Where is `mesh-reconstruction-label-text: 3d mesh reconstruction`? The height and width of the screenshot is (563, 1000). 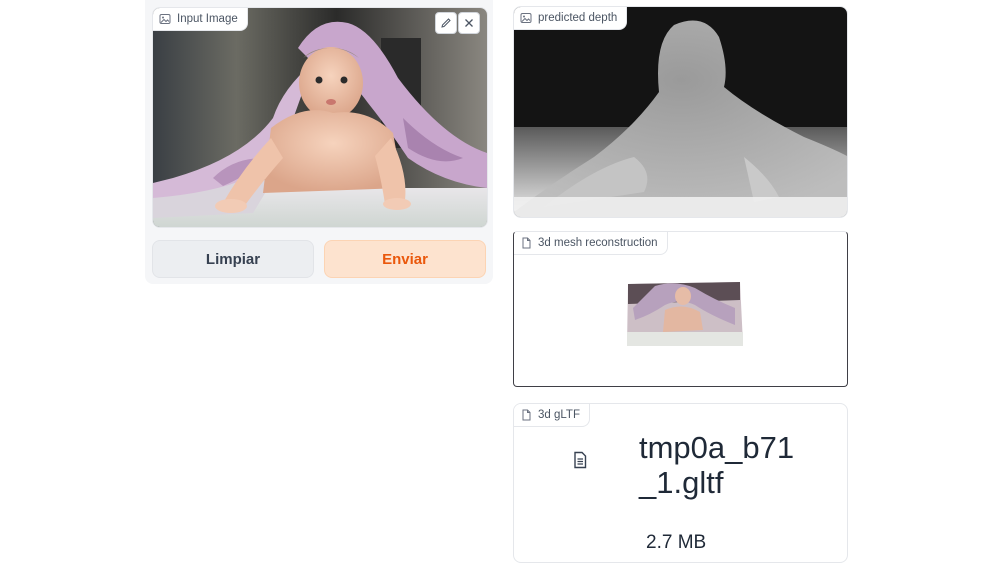
mesh-reconstruction-label-text: 3d mesh reconstruction is located at coordinates (598, 243).